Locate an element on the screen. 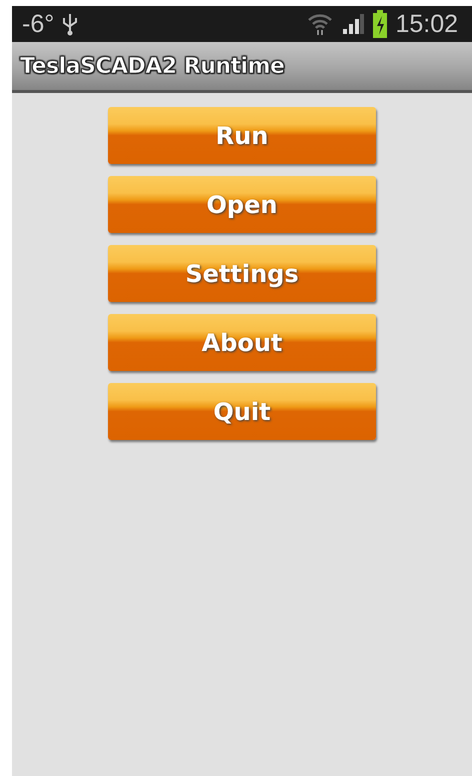  menu-button: Run is located at coordinates (242, 135).